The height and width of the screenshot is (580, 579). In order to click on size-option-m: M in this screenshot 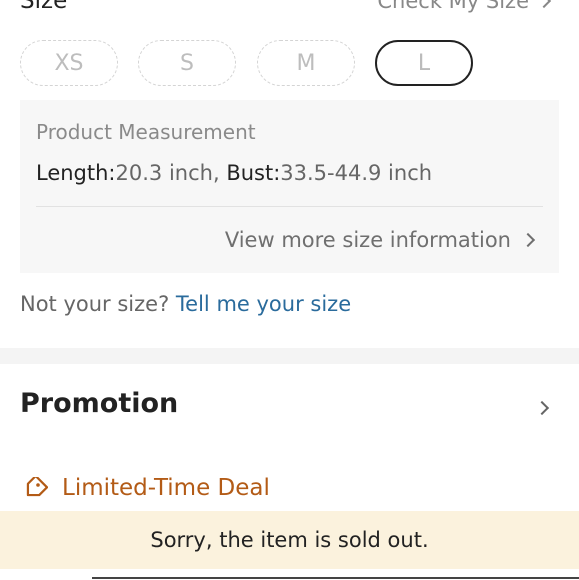, I will do `click(306, 63)`.